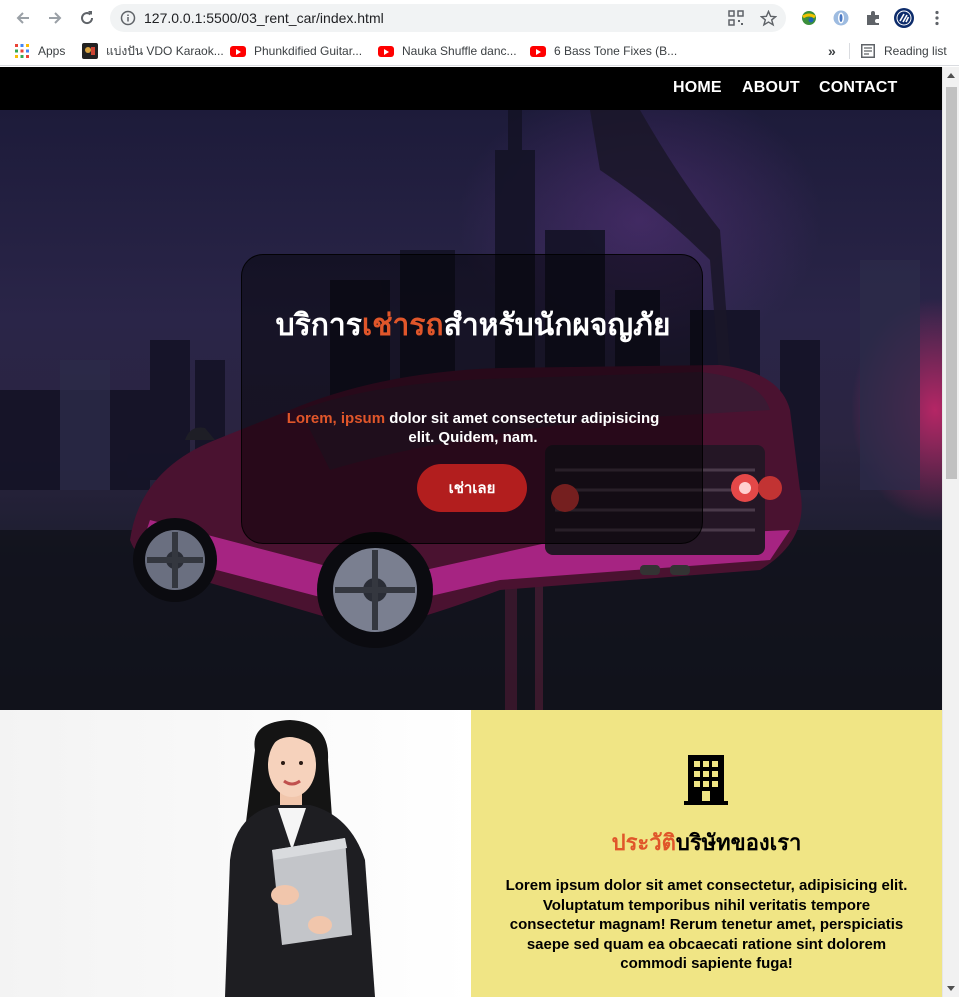 This screenshot has width=959, height=997. I want to click on bookmark-label: Apps, so click(52, 51).